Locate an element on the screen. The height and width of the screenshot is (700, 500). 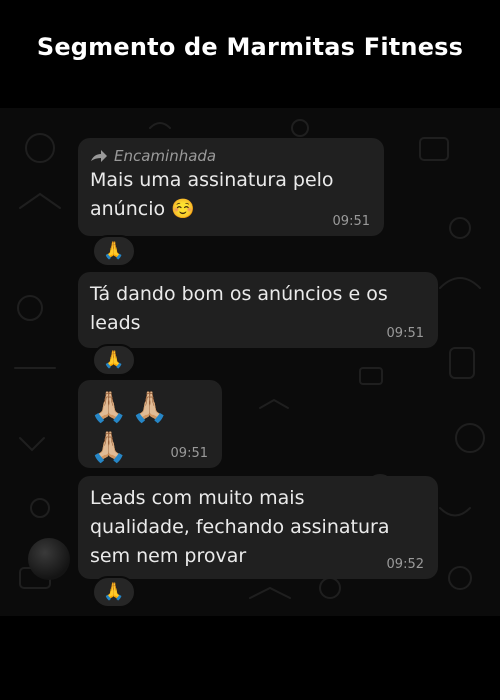
forward-arrow-icon is located at coordinates (99, 156).